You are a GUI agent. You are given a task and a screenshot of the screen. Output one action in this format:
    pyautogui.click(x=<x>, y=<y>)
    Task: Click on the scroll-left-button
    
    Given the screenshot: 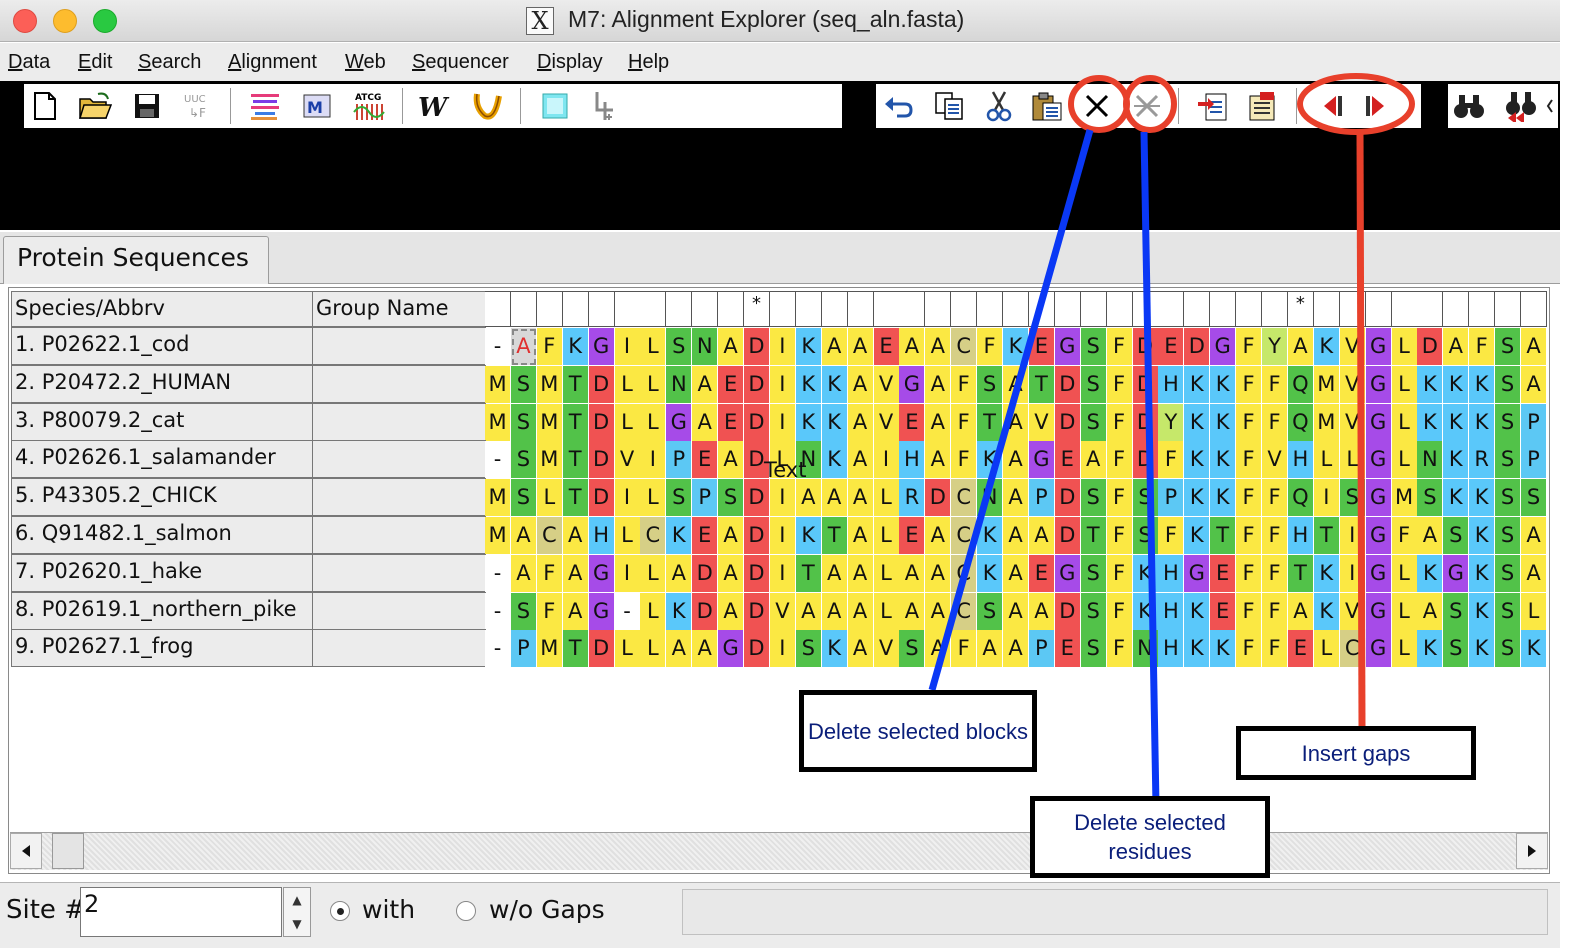 What is the action you would take?
    pyautogui.click(x=26, y=851)
    